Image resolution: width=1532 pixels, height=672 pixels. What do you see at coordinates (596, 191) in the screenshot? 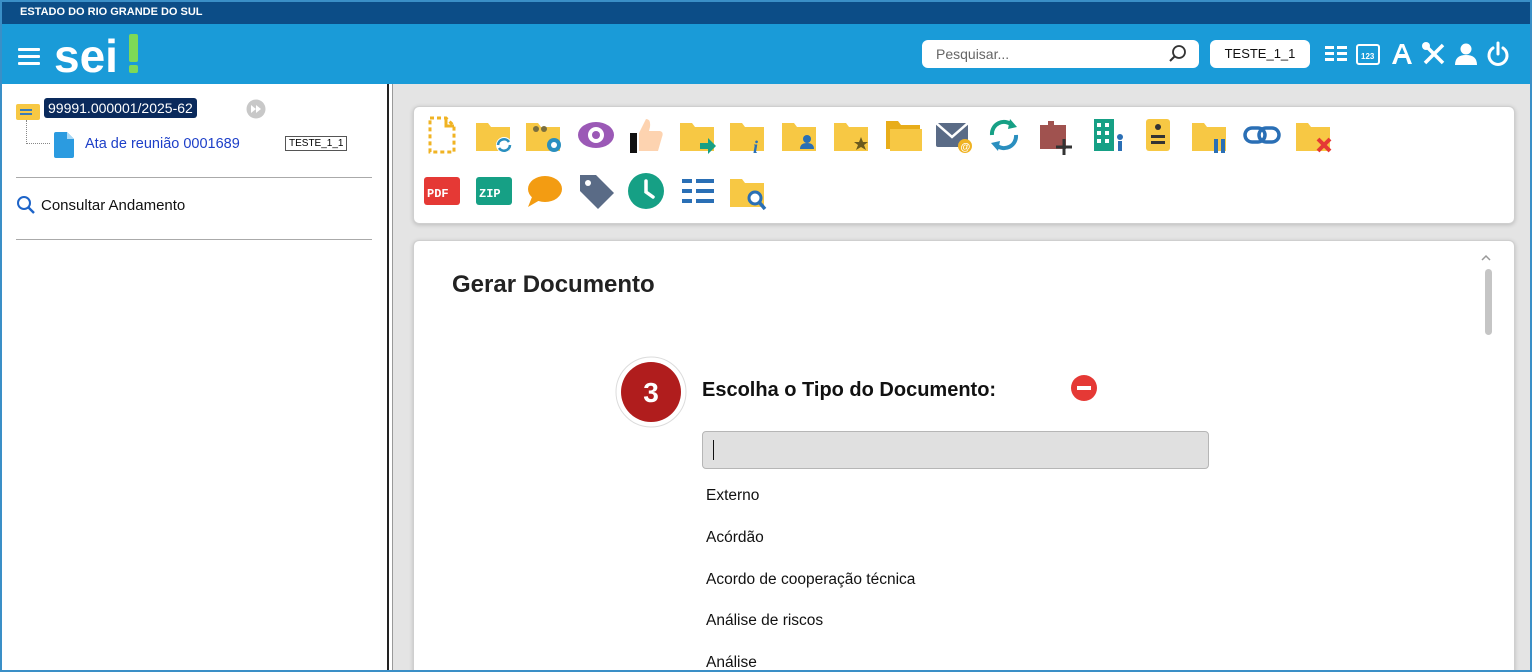
I see `tag-icon` at bounding box center [596, 191].